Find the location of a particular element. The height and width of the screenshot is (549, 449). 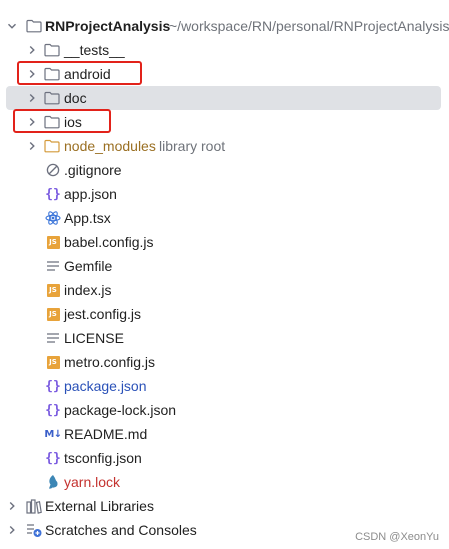

tree-file-readme: M↓ README.md is located at coordinates (224, 434).